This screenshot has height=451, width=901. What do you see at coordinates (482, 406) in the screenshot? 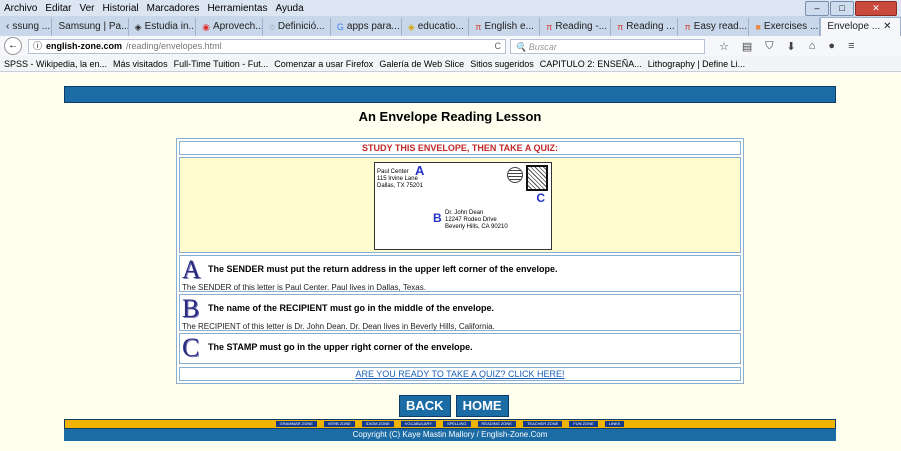
I see `home-button: HOME` at bounding box center [482, 406].